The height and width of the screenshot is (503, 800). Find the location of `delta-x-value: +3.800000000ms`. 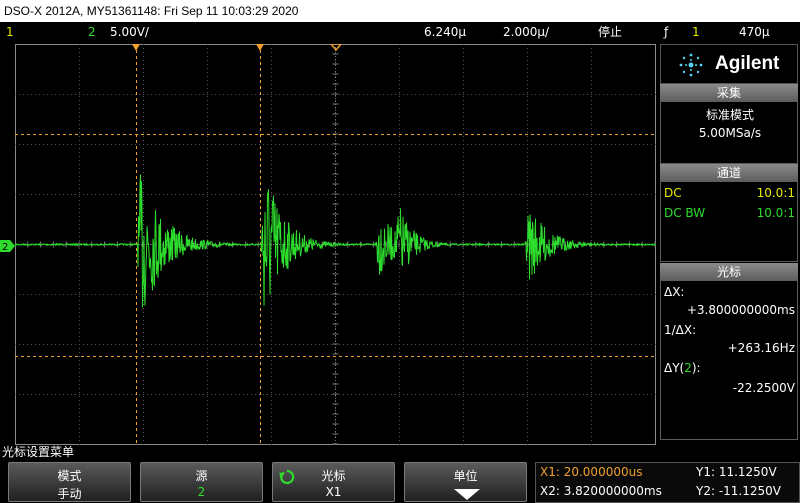

delta-x-value: +3.800000000ms is located at coordinates (740, 310).